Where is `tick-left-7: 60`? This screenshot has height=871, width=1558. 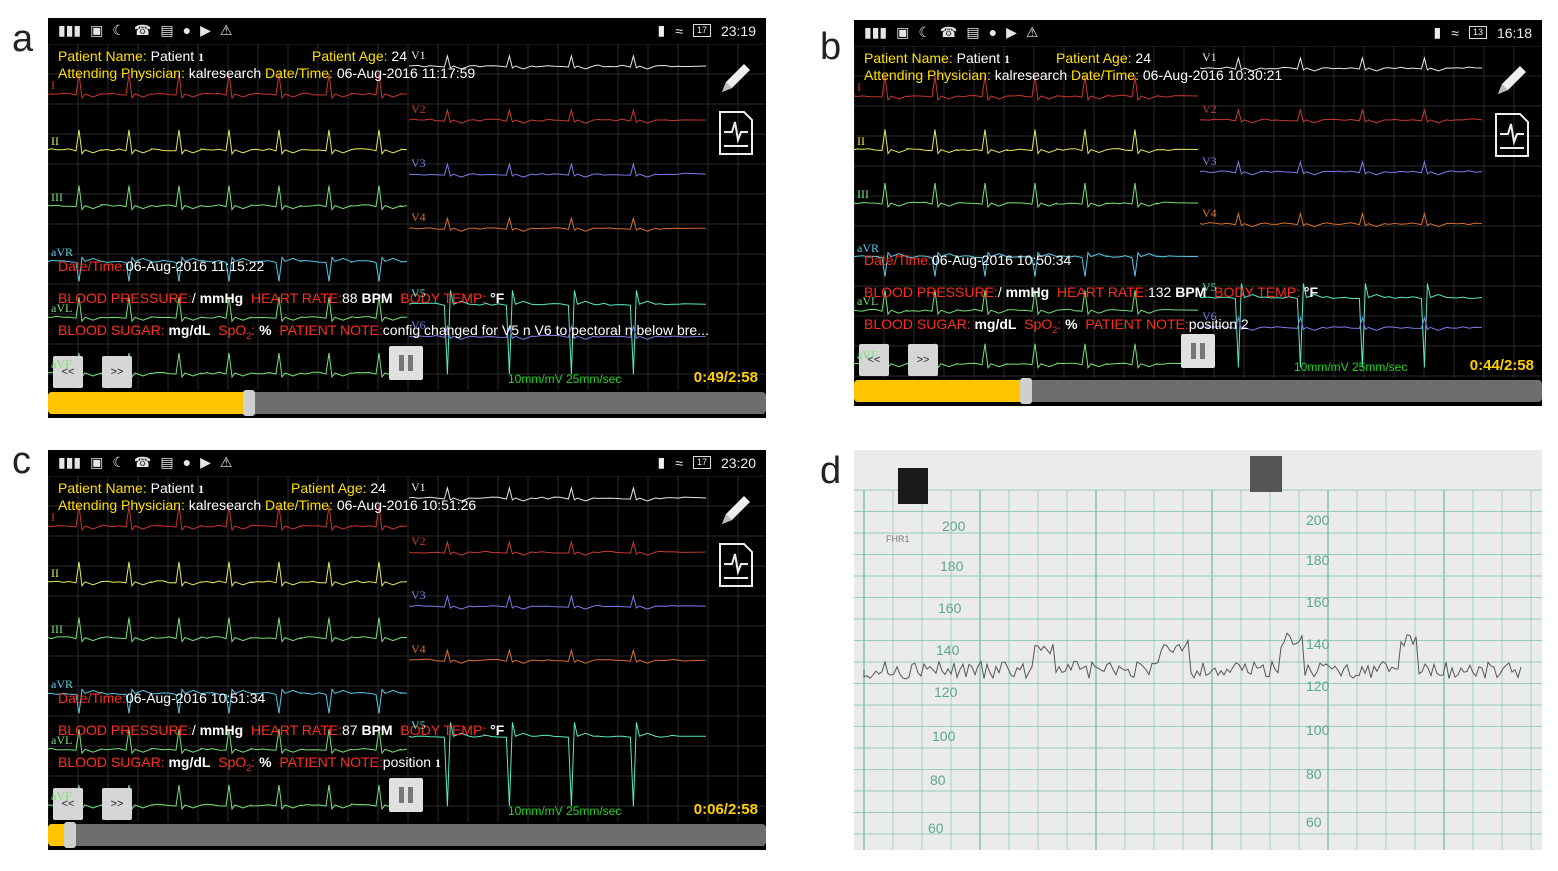 tick-left-7: 60 is located at coordinates (936, 828).